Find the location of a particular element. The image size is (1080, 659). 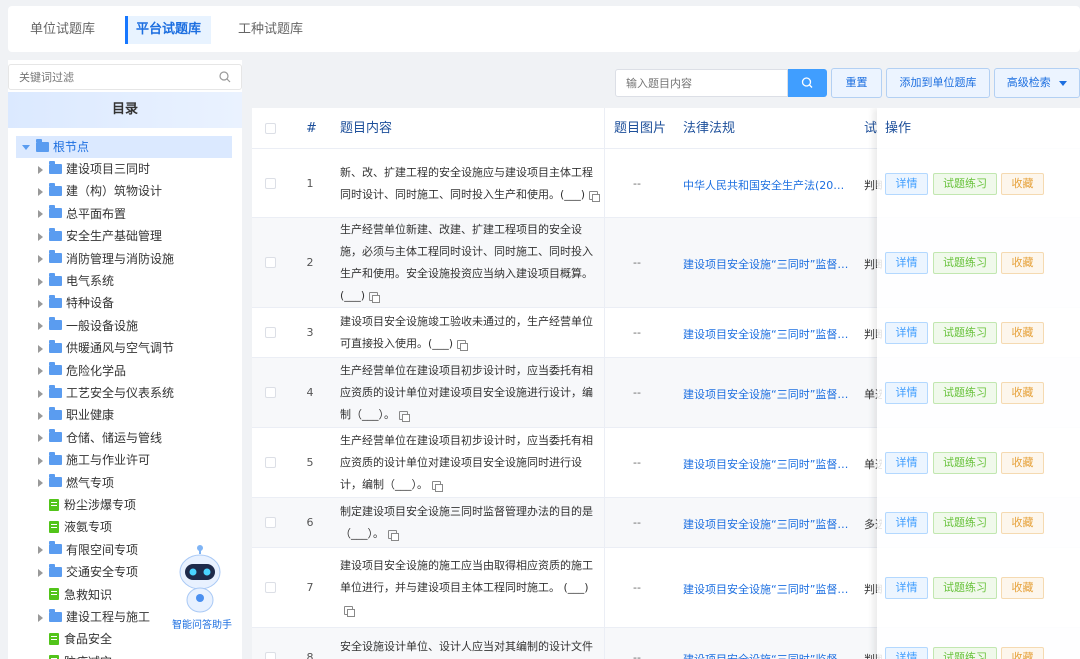

law-link: 中华人民共和国安全生产法(2021修订) is located at coordinates (767, 185).